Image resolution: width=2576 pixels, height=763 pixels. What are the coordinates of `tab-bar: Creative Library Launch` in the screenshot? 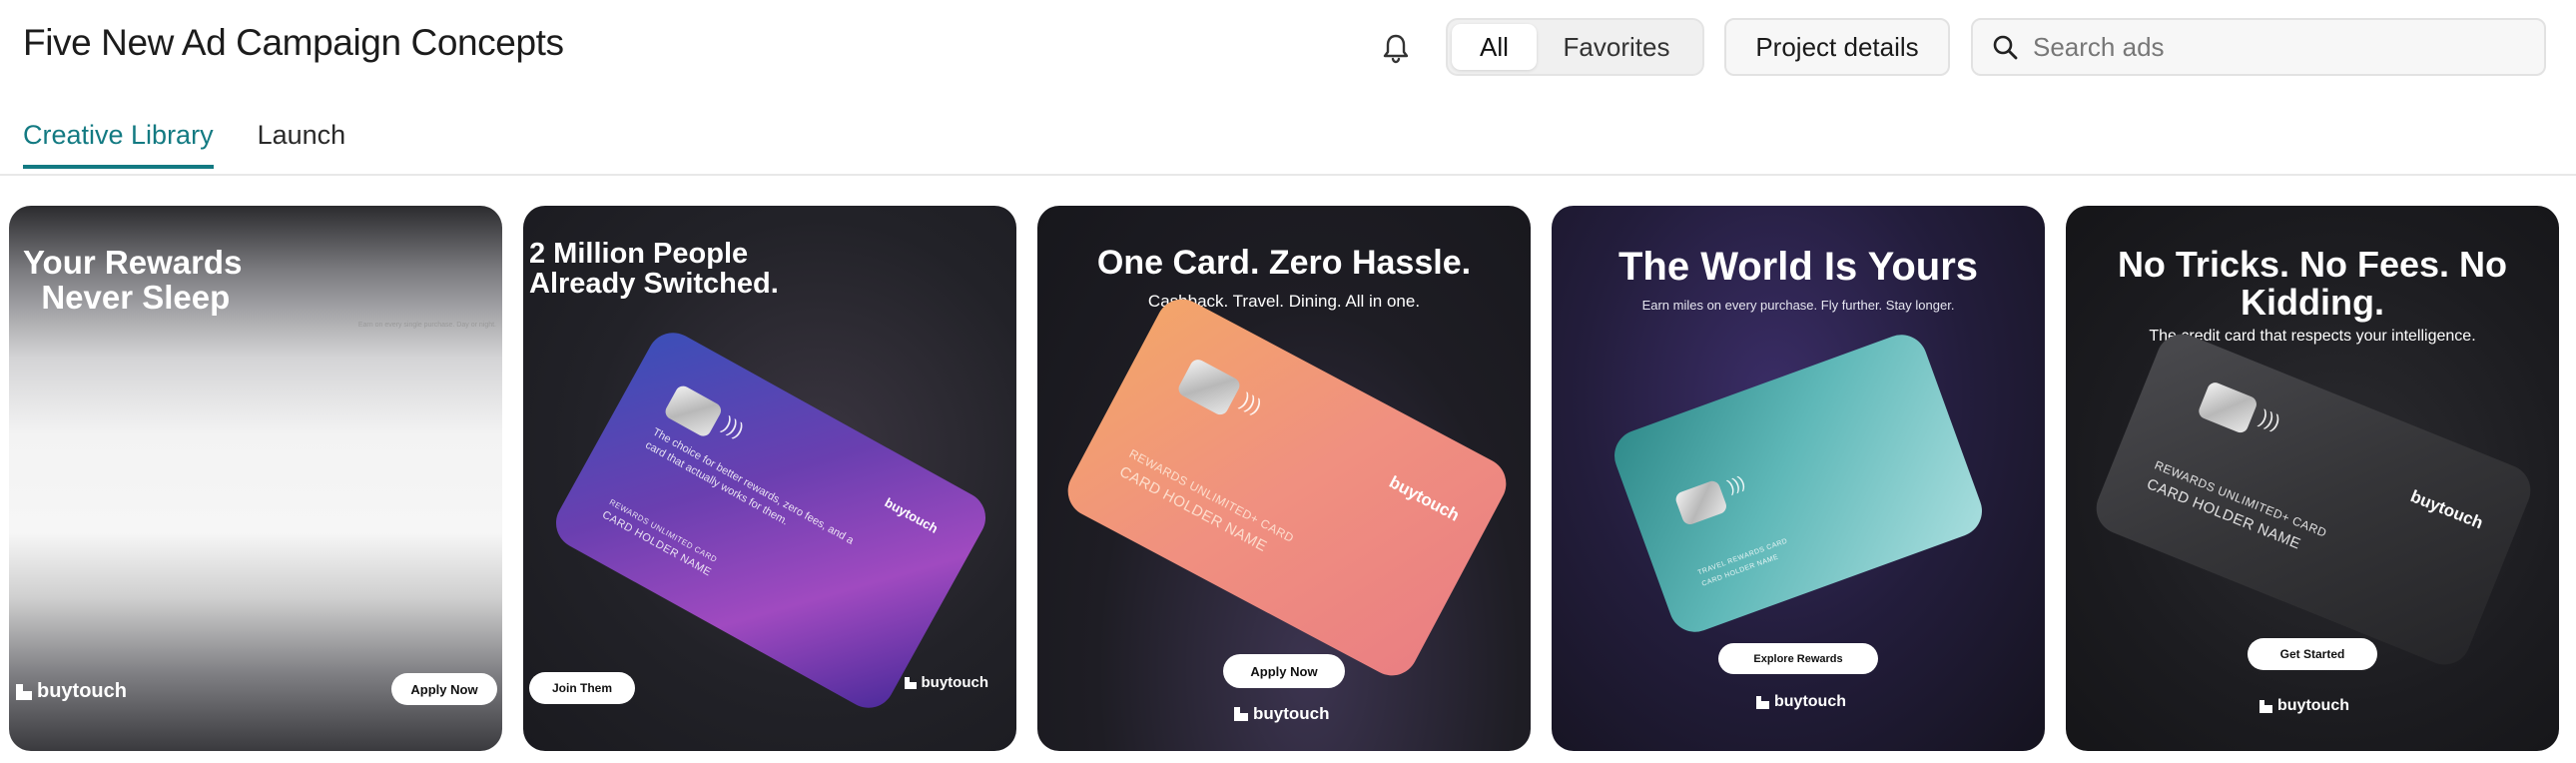 It's located at (184, 144).